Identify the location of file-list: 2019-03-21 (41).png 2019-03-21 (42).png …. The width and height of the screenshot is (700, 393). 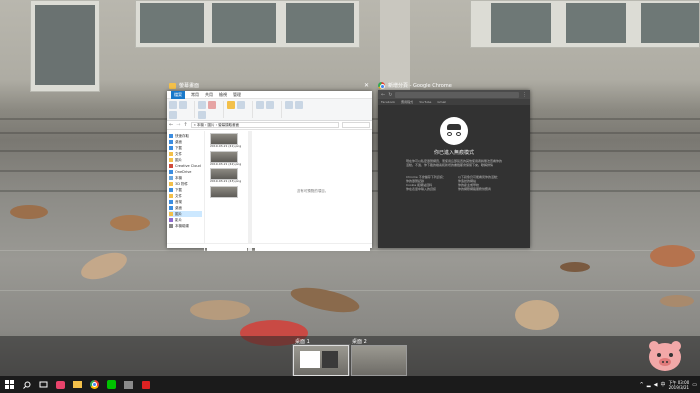
(227, 191).